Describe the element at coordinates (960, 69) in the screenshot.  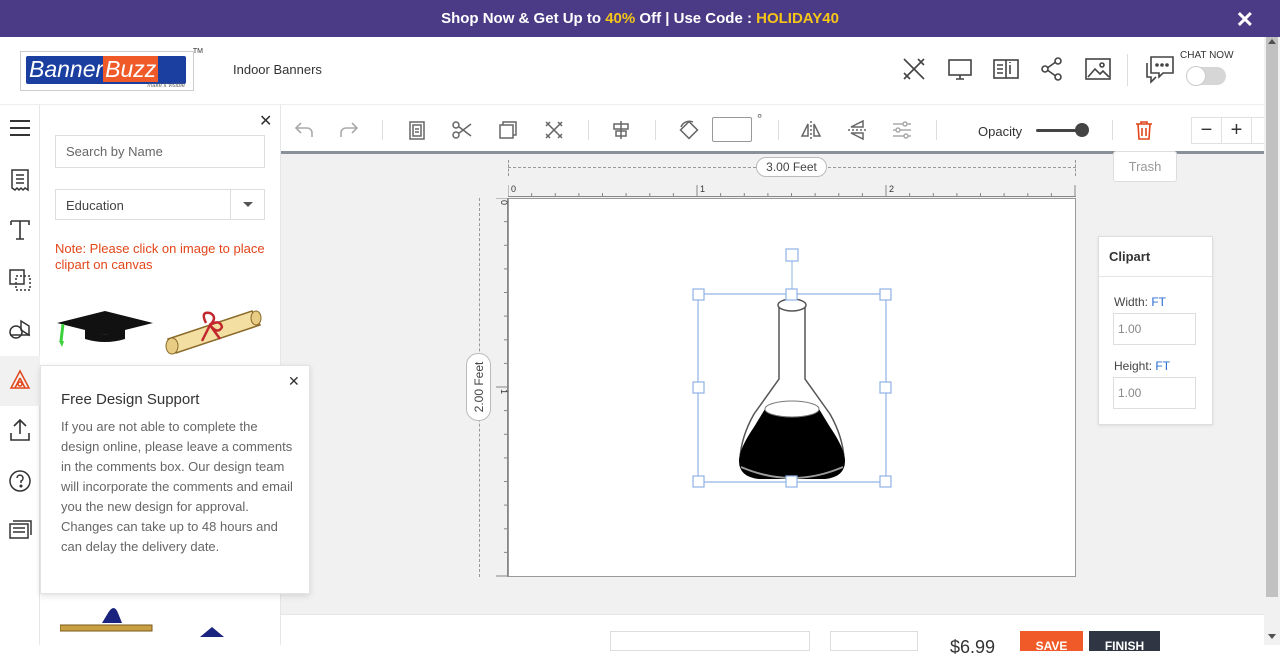
I see `desktop-preview-icon` at that location.